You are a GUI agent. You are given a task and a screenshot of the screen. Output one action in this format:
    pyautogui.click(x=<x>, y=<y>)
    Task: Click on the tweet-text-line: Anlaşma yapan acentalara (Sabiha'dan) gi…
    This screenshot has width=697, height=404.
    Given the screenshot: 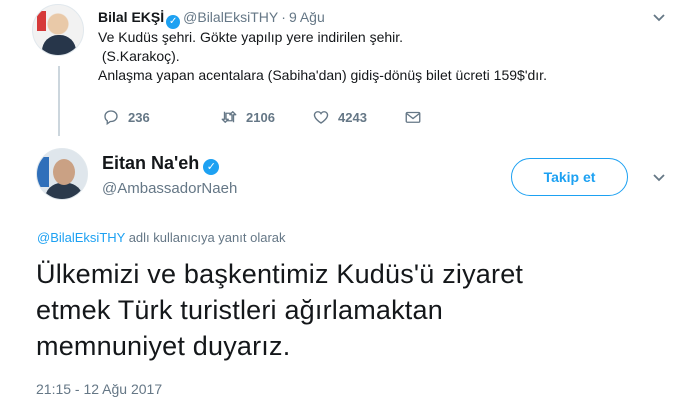 What is the action you would take?
    pyautogui.click(x=322, y=75)
    